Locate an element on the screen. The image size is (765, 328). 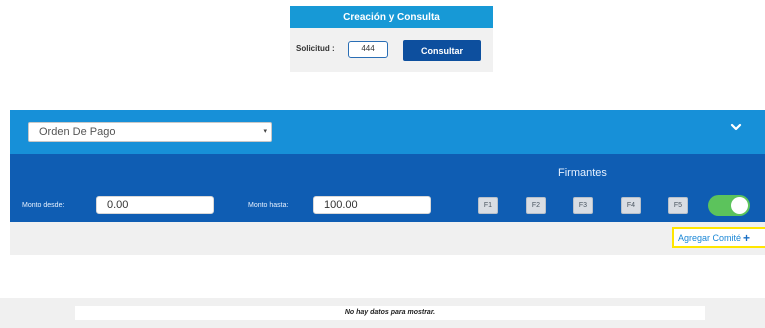
select-caret-icon: ▾ is located at coordinates (265, 131).